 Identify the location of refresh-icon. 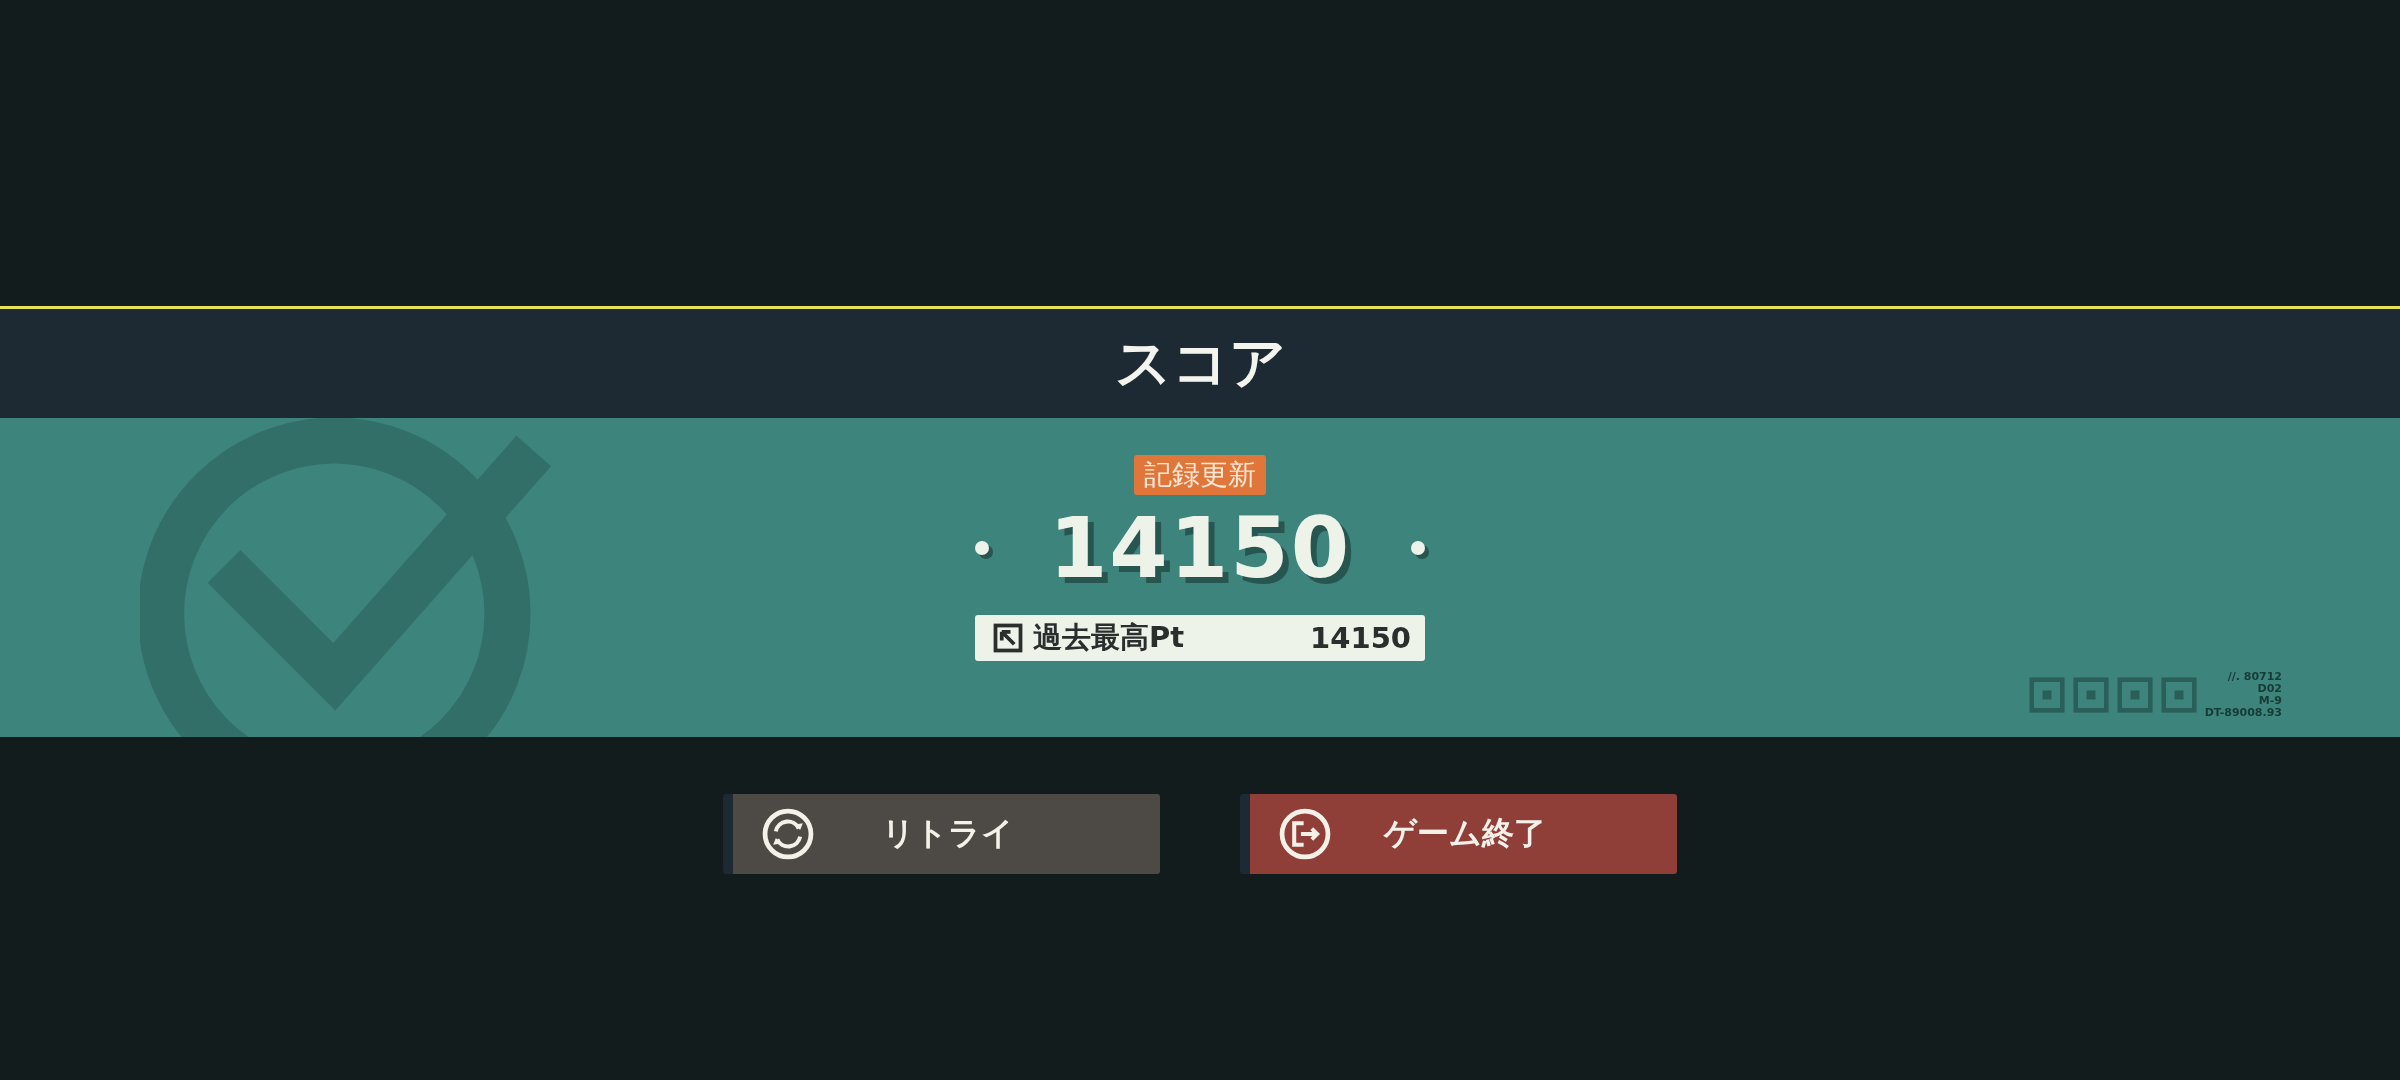
(788, 834).